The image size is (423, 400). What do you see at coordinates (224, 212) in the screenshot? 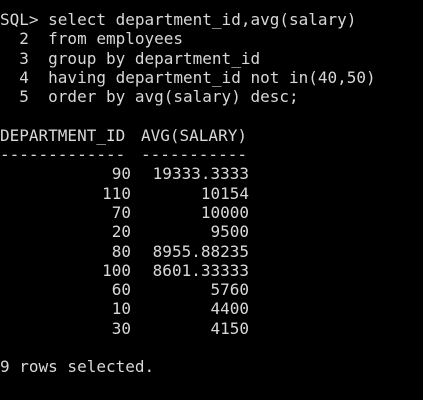
I see `cell-avg-salary: 10000` at bounding box center [224, 212].